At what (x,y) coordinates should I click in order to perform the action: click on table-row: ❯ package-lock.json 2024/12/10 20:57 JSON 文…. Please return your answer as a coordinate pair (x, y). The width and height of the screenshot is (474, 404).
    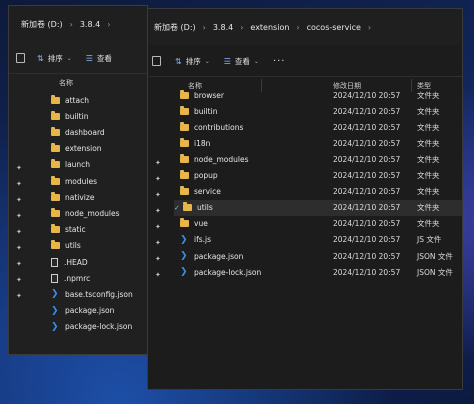
    Looking at the image, I should click on (318, 272).